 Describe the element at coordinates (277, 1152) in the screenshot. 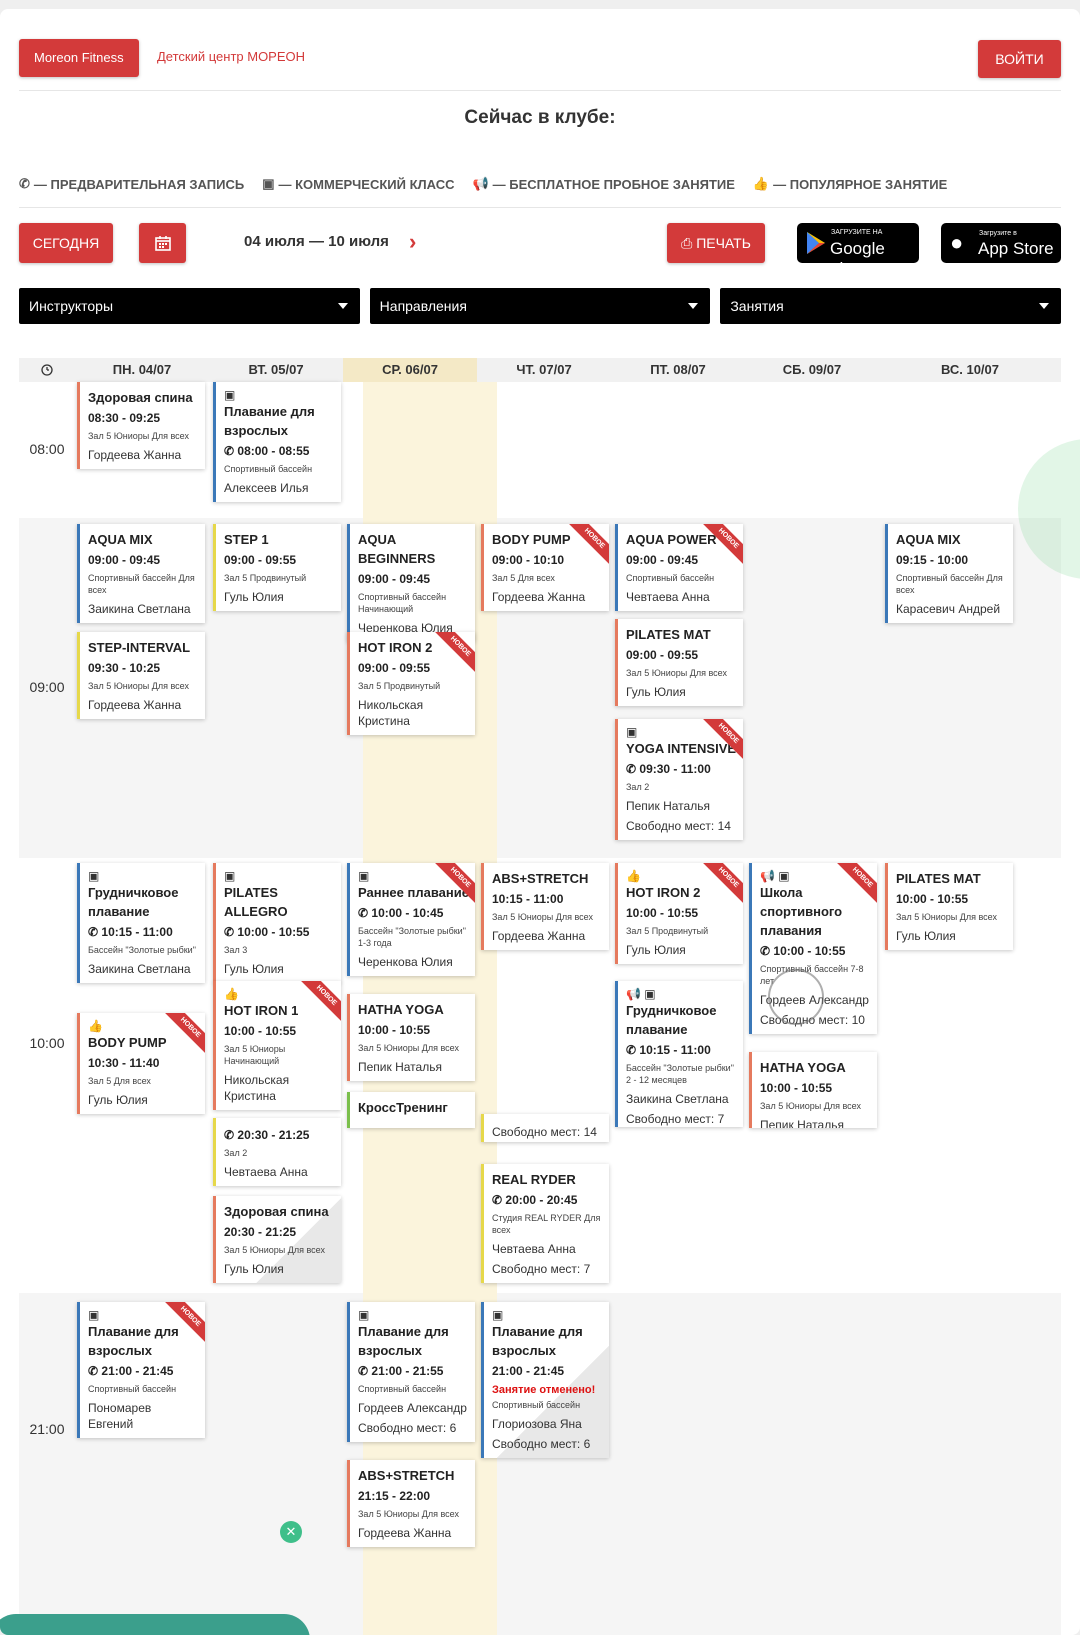

I see `class-card: ✆ 20:30 - 21:25 Зал 2 Чевтаева Анна` at that location.